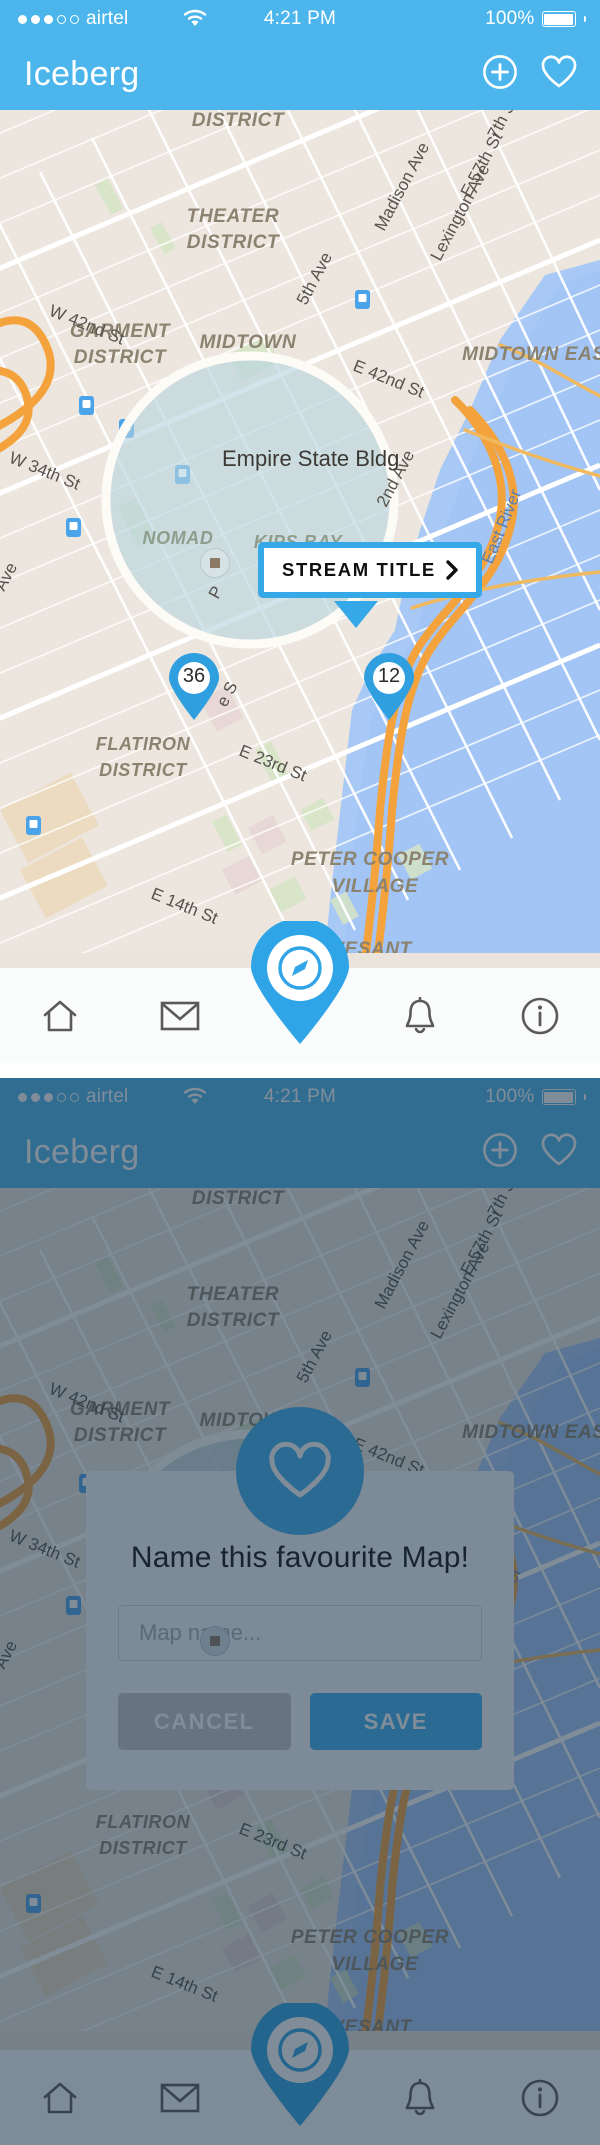  What do you see at coordinates (535, 19) in the screenshot?
I see `battery-group: 100%` at bounding box center [535, 19].